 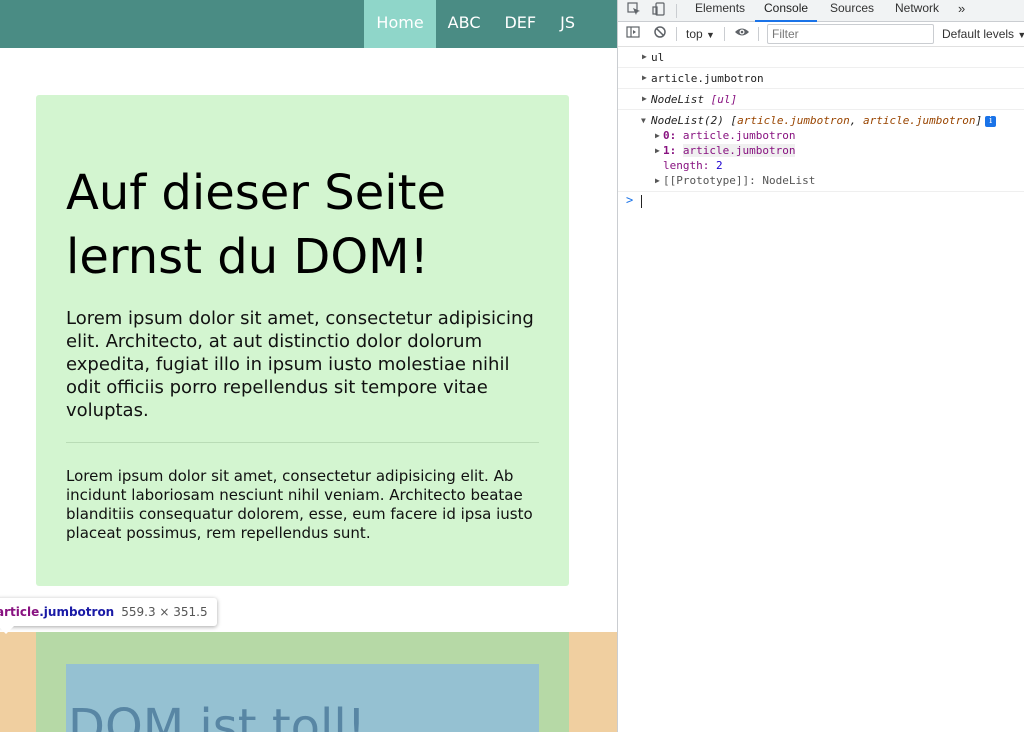 What do you see at coordinates (400, 24) in the screenshot?
I see `nav-item-home: Home` at bounding box center [400, 24].